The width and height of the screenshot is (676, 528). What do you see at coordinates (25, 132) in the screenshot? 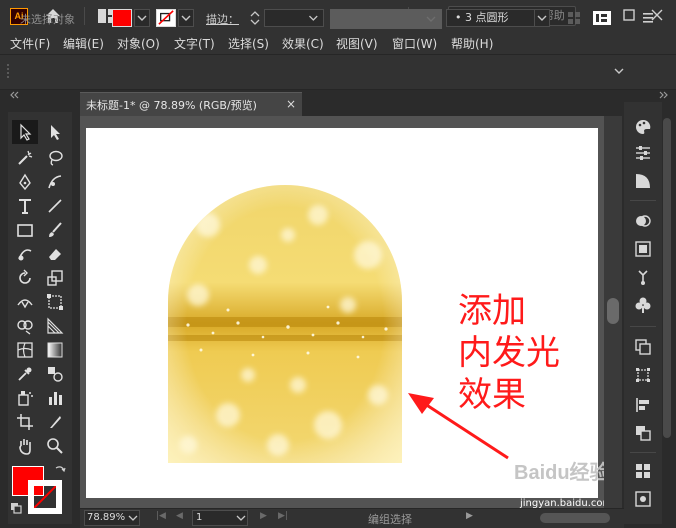
I see `selection-tool` at bounding box center [25, 132].